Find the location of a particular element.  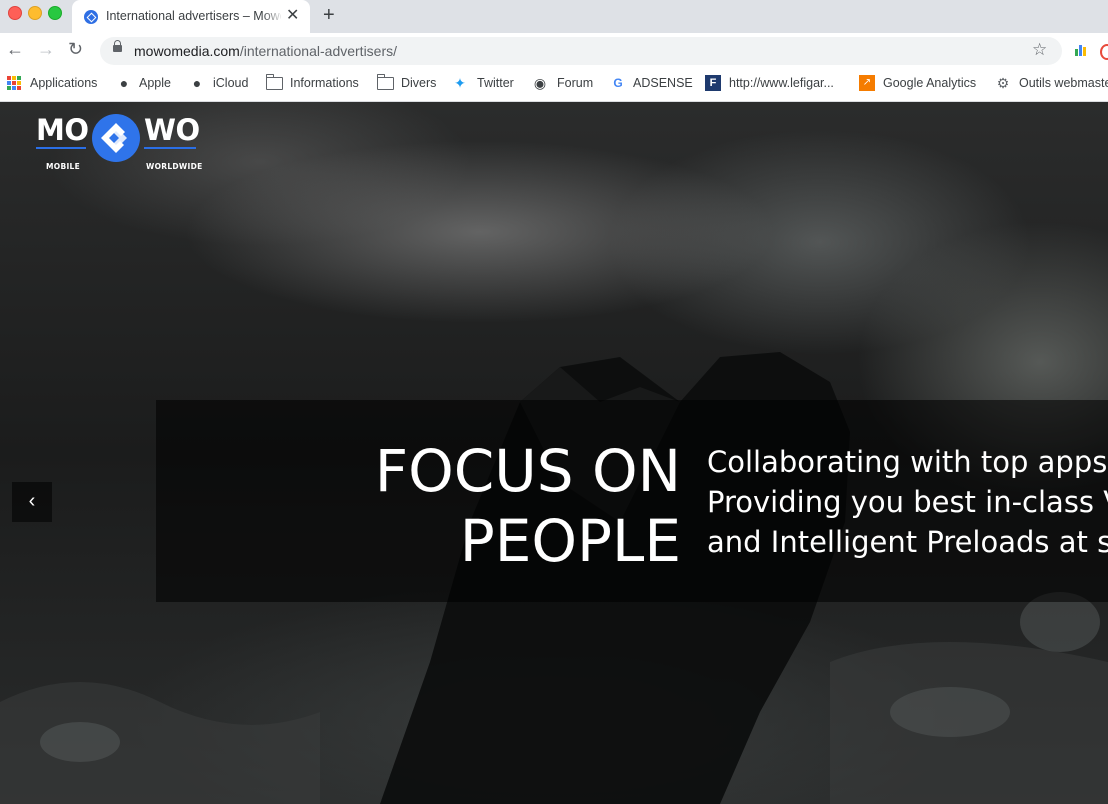

tab-title: International advertisers – Mowomedia is located at coordinates (193, 16).